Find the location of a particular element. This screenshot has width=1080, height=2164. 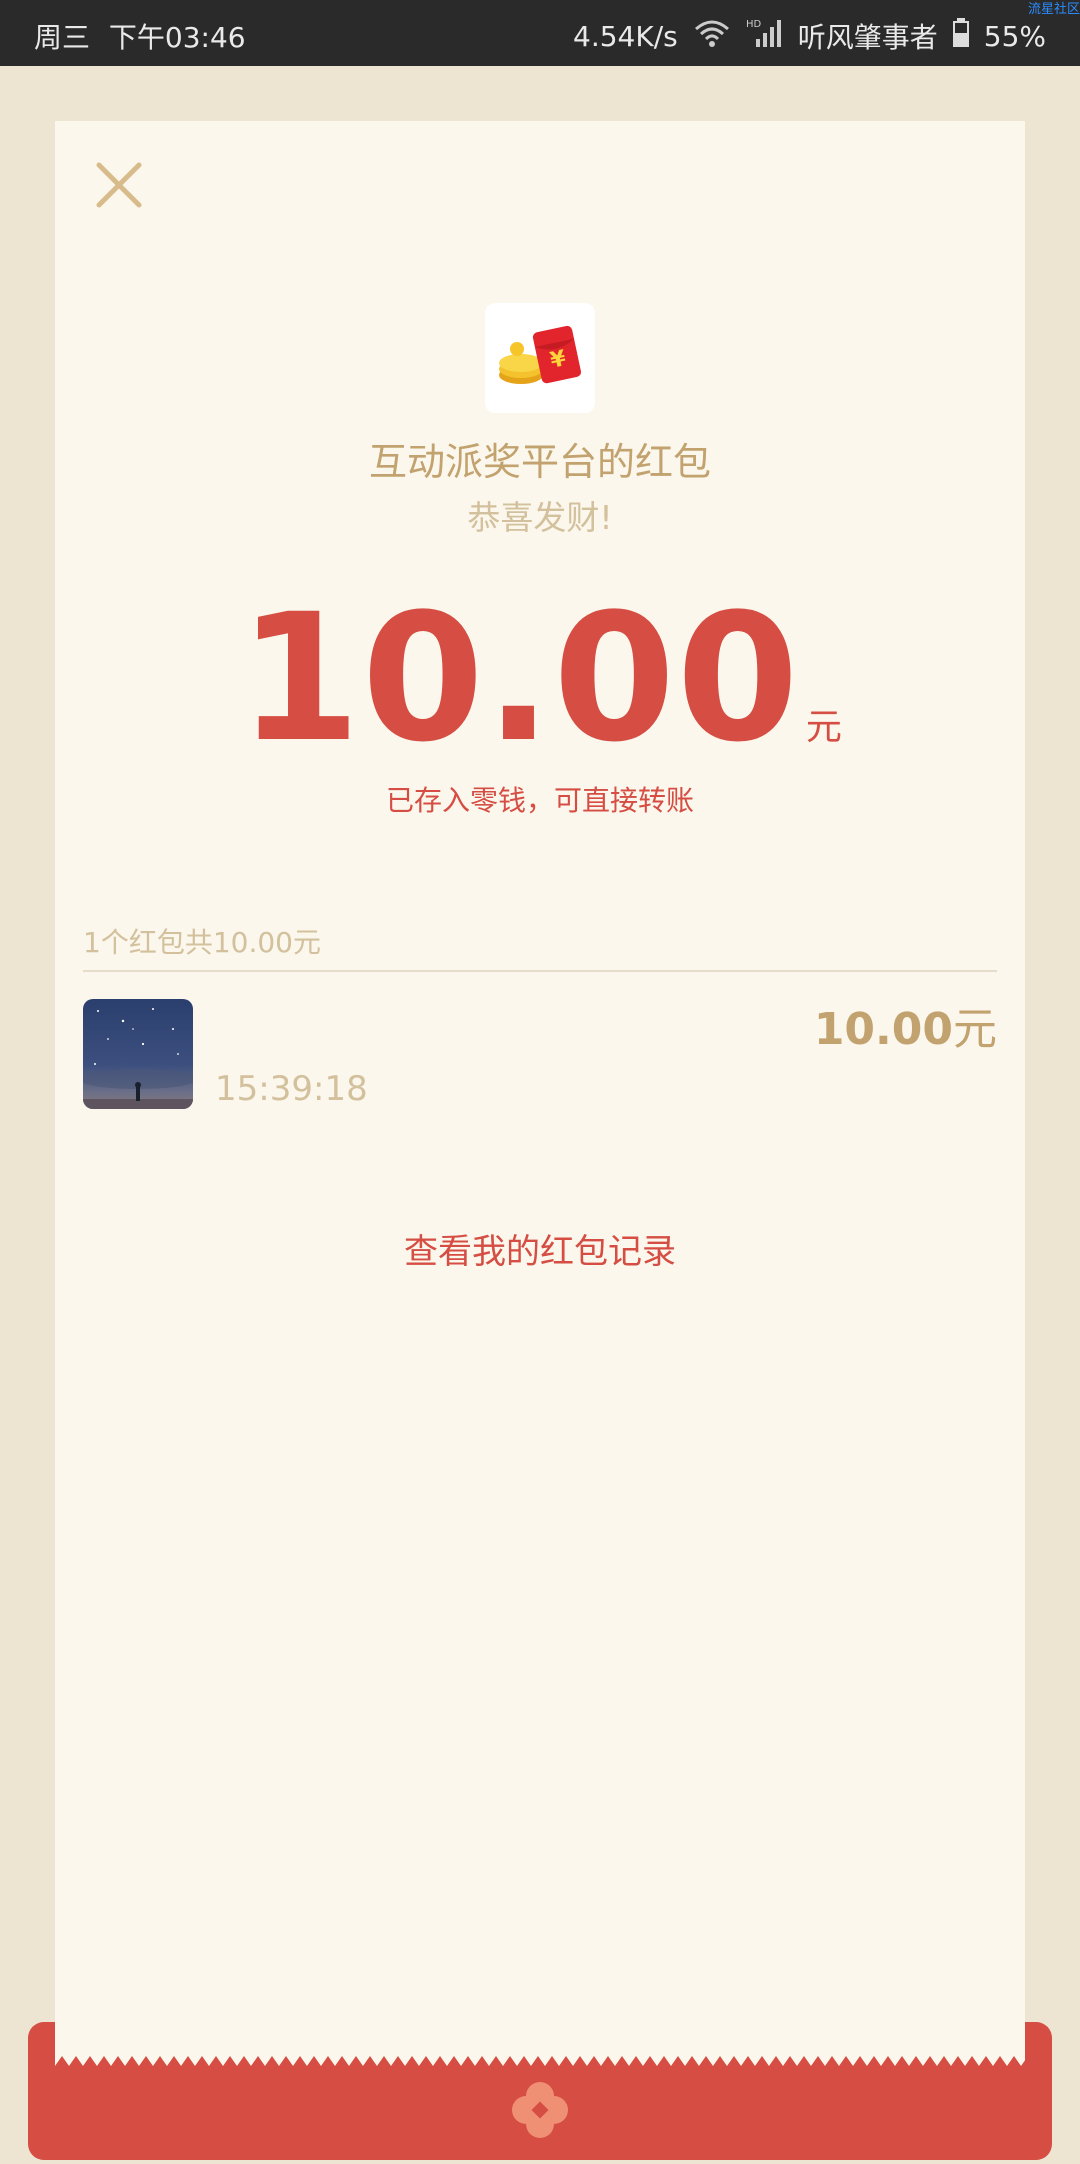

battery-percent: 55% is located at coordinates (1014, 36).